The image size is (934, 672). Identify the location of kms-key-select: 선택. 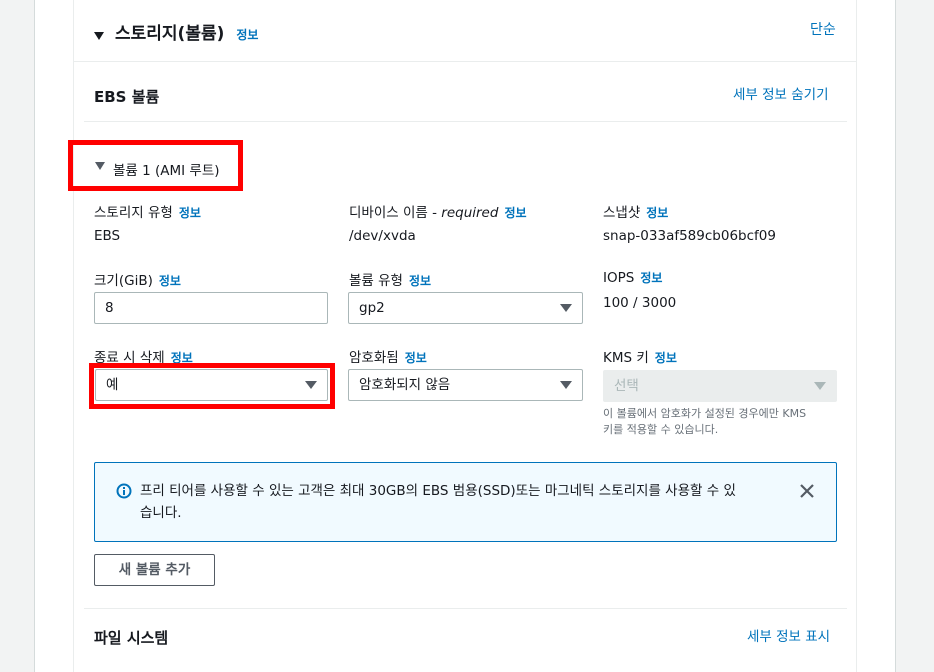
(720, 386).